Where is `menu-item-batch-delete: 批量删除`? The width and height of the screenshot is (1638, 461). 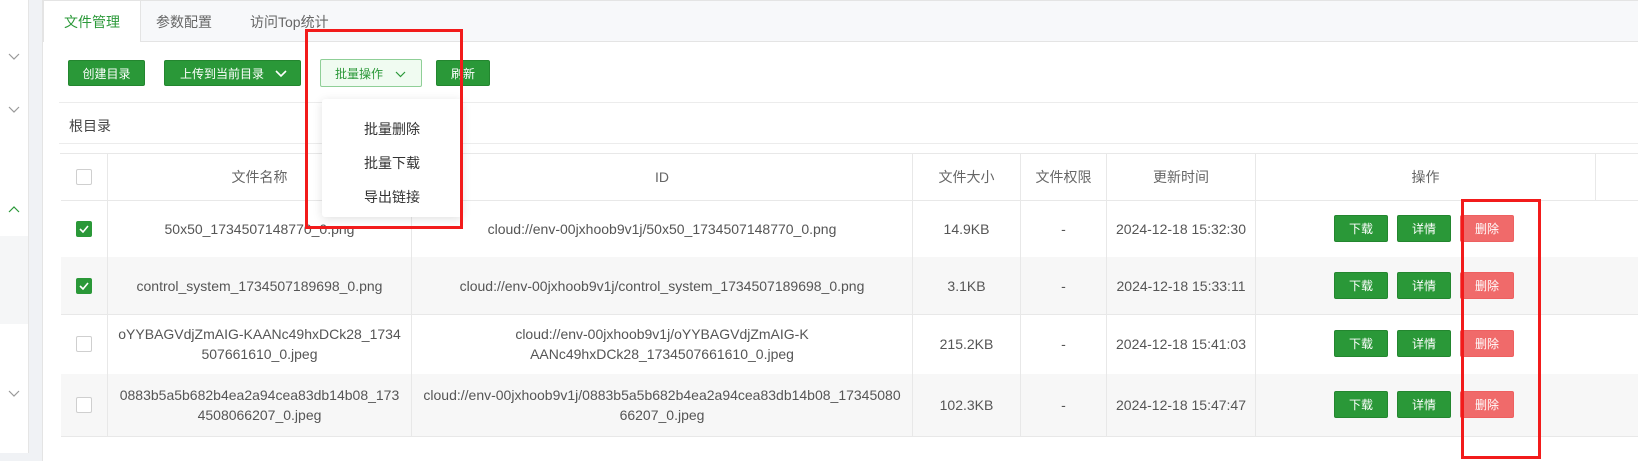 menu-item-batch-delete: 批量删除 is located at coordinates (392, 129).